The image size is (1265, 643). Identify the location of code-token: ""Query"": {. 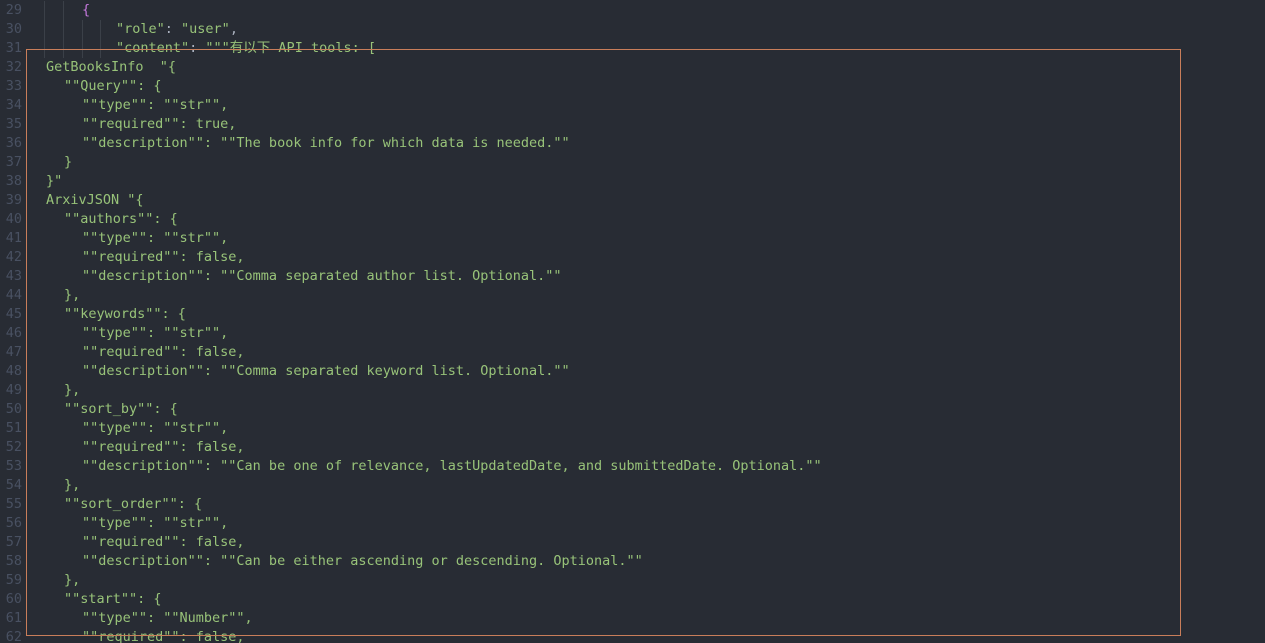
(113, 86).